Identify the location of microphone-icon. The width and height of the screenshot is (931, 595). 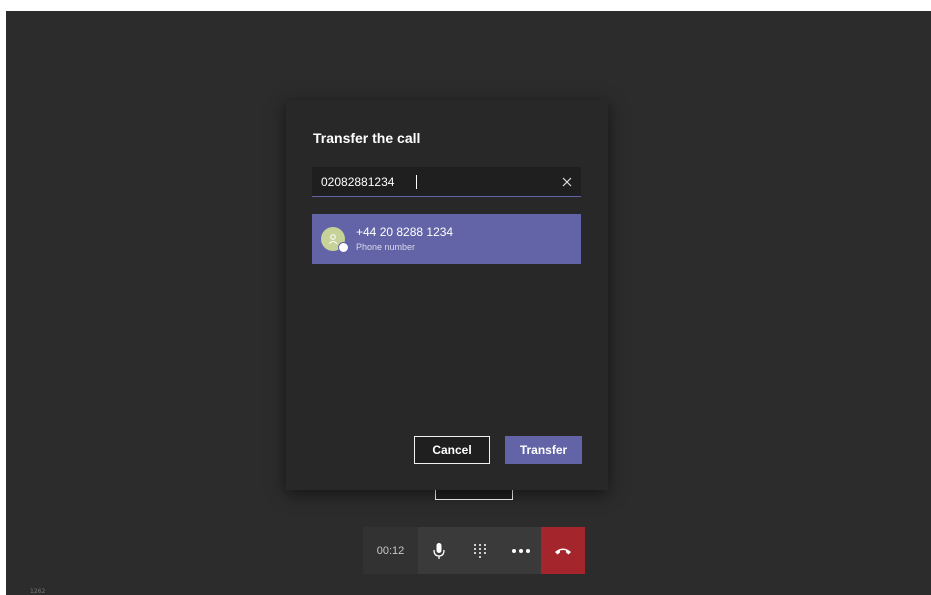
(438, 550).